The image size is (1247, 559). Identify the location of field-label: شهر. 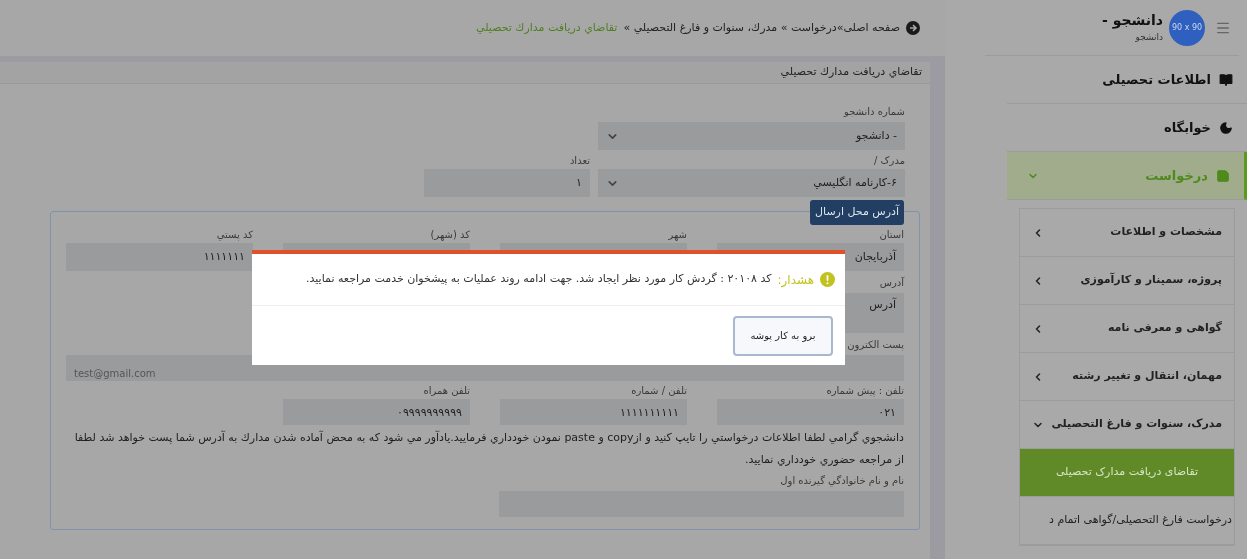
(677, 233).